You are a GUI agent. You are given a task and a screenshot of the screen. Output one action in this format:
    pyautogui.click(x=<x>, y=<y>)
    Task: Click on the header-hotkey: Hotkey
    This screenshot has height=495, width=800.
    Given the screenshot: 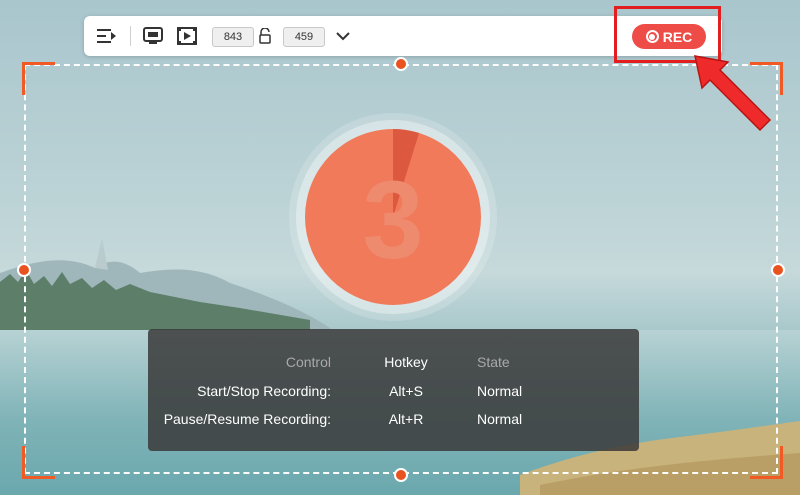 What is the action you would take?
    pyautogui.click(x=406, y=362)
    